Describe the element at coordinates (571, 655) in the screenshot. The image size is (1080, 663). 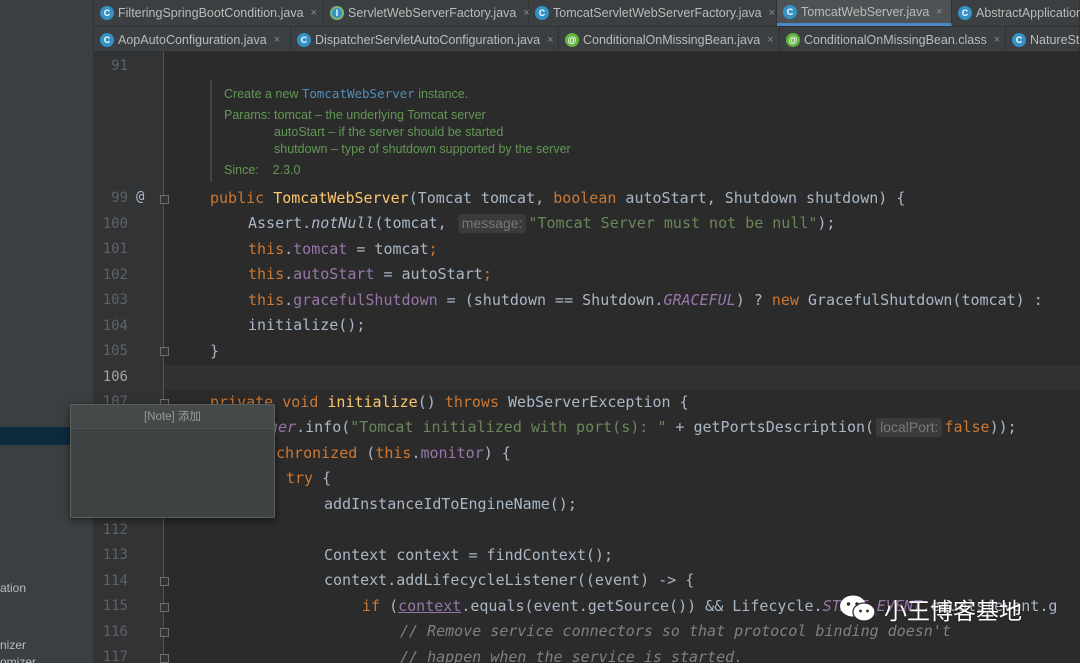
I see `code-comment: // happen when the service is started.` at that location.